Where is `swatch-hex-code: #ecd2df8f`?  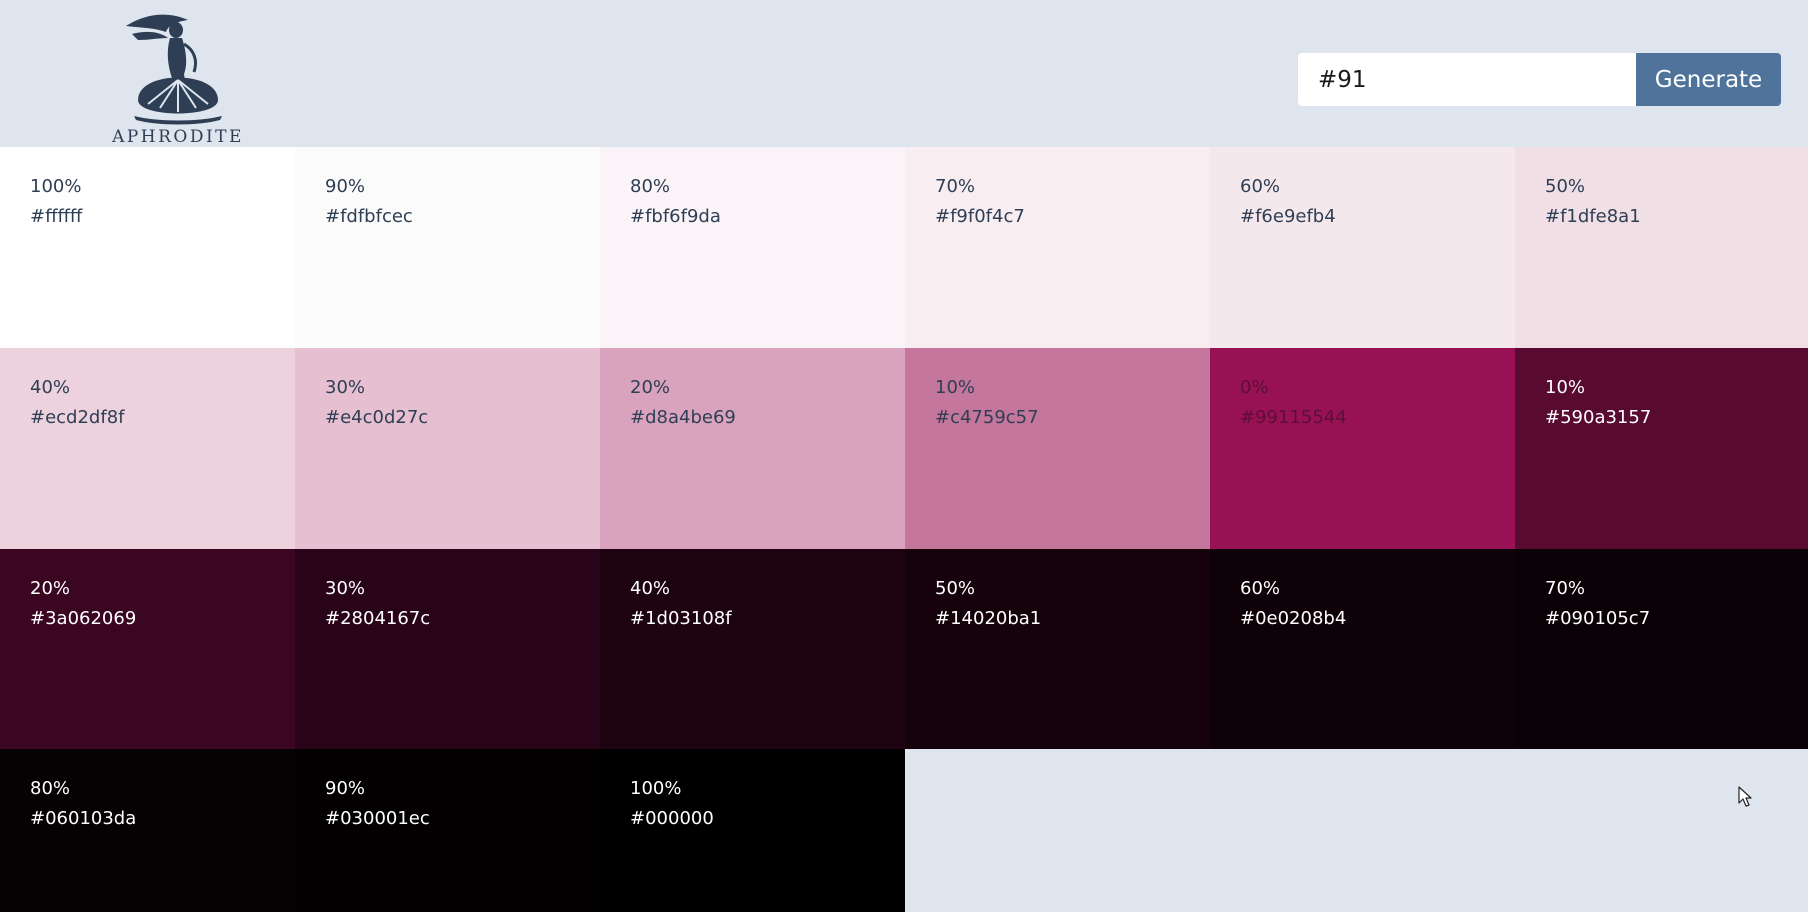 swatch-hex-code: #ecd2df8f is located at coordinates (77, 417).